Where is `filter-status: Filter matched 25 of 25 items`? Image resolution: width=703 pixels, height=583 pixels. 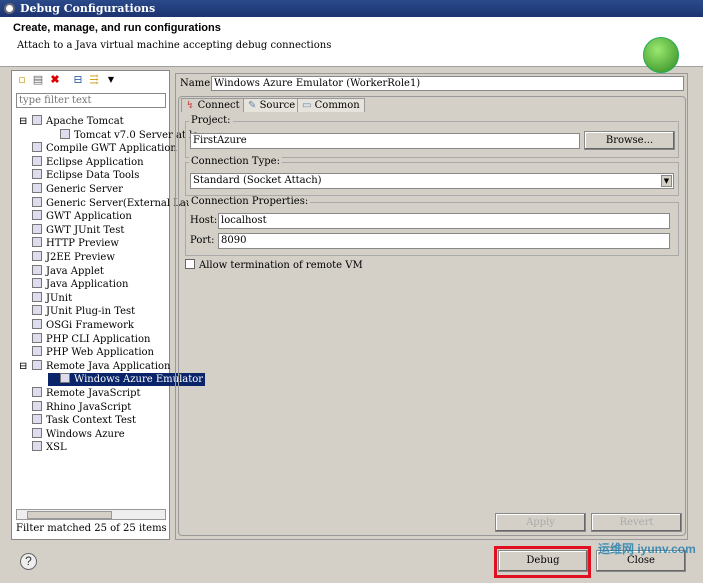 filter-status: Filter matched 25 of 25 items is located at coordinates (91, 528).